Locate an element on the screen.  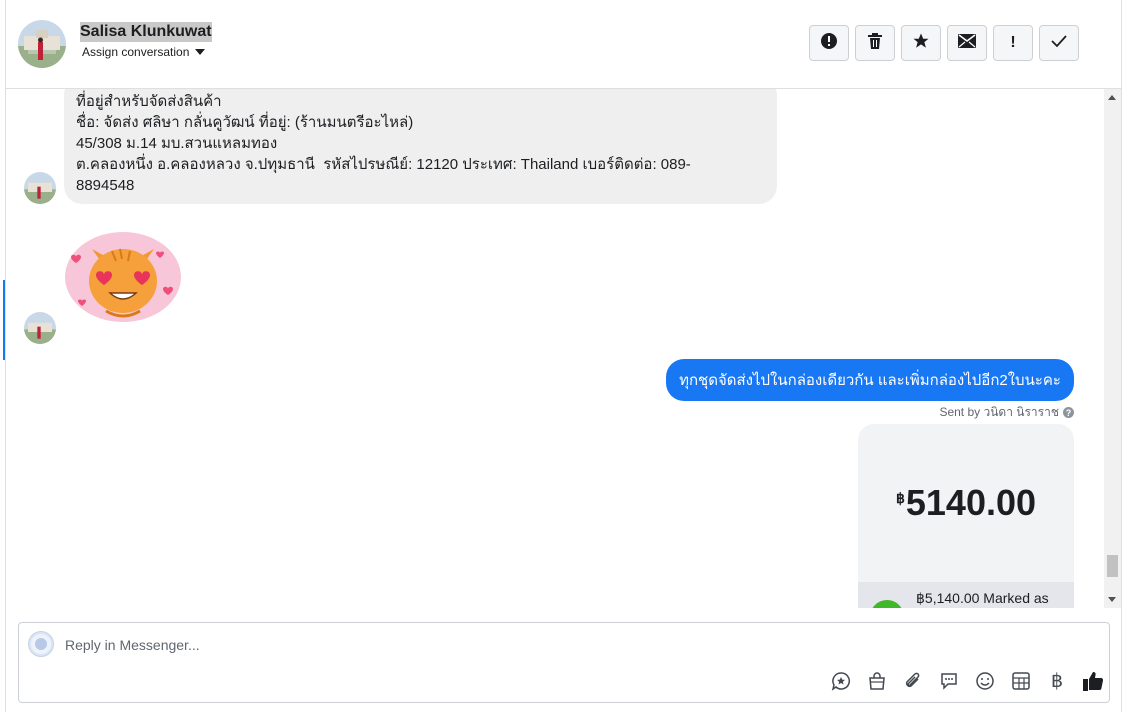
assign-conversation-dropdown: Assign conversation is located at coordinates (144, 52).